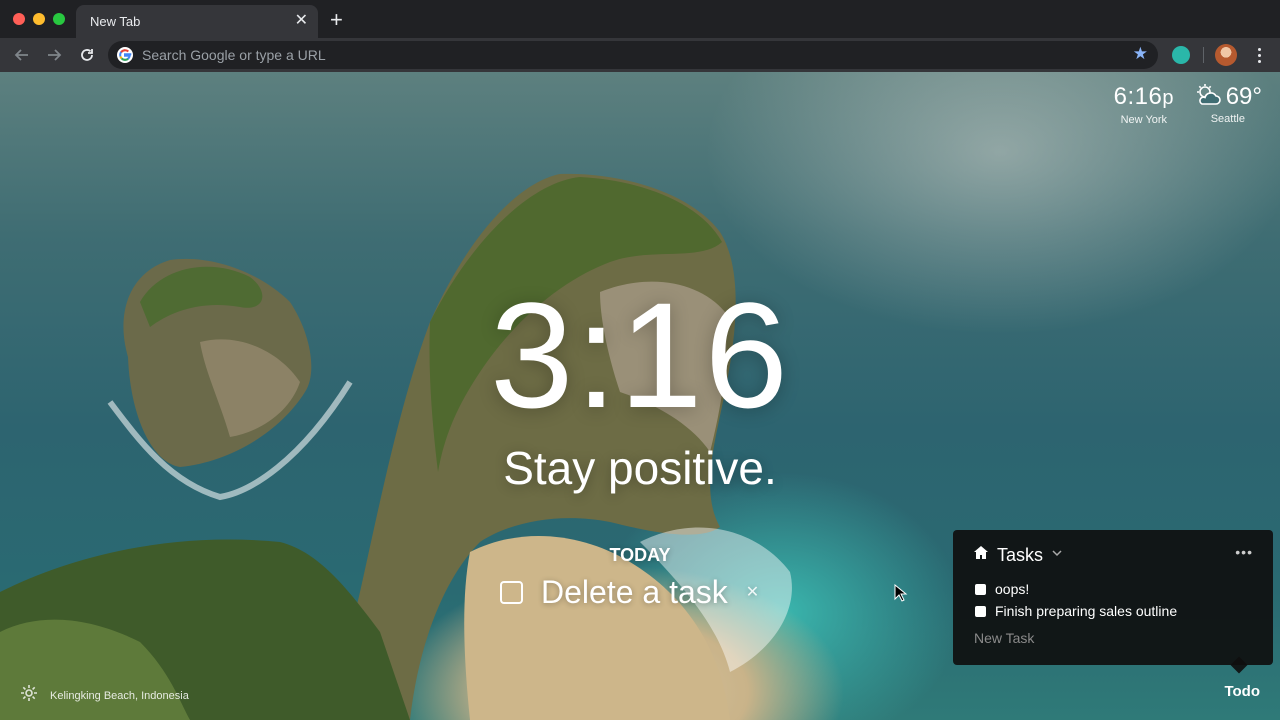 This screenshot has height=720, width=1280. Describe the element at coordinates (752, 592) in the screenshot. I see `focus-delete-icon: ✕` at that location.